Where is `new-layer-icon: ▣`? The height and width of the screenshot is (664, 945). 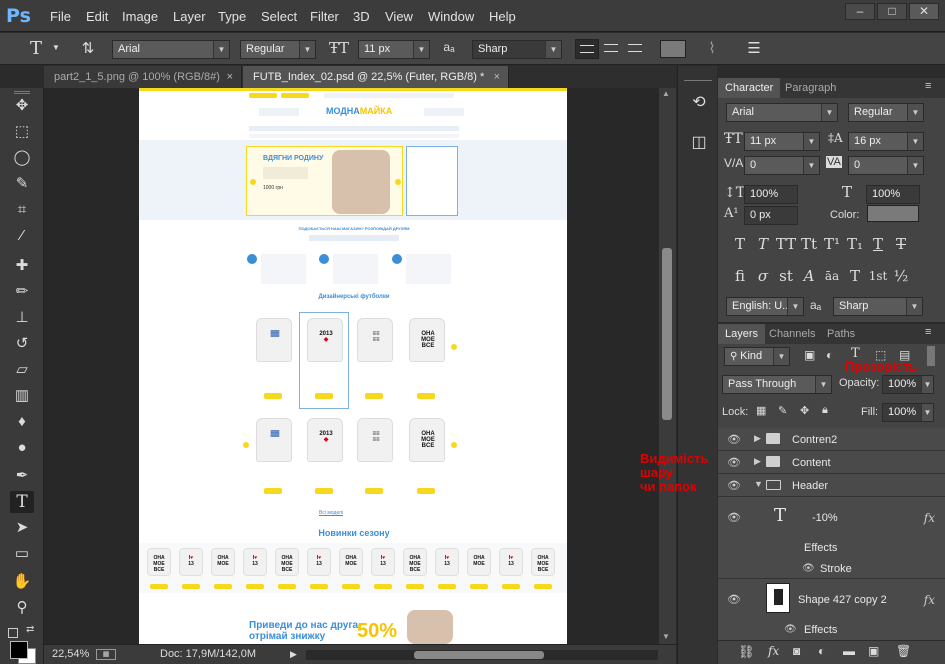 new-layer-icon: ▣ is located at coordinates (873, 651).